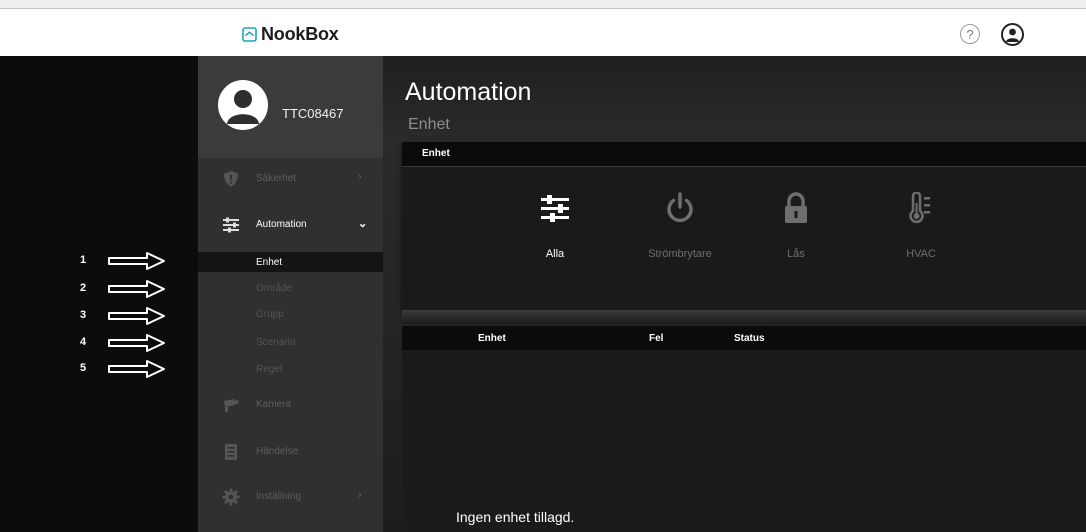 The image size is (1086, 532). Describe the element at coordinates (231, 405) in the screenshot. I see `camera-icon` at that location.